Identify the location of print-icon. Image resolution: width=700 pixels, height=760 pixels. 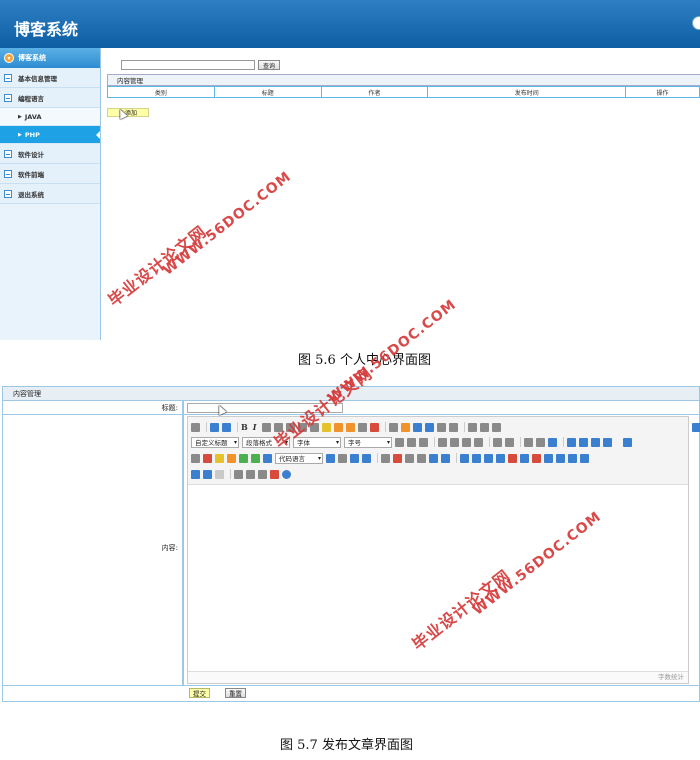
(238, 474).